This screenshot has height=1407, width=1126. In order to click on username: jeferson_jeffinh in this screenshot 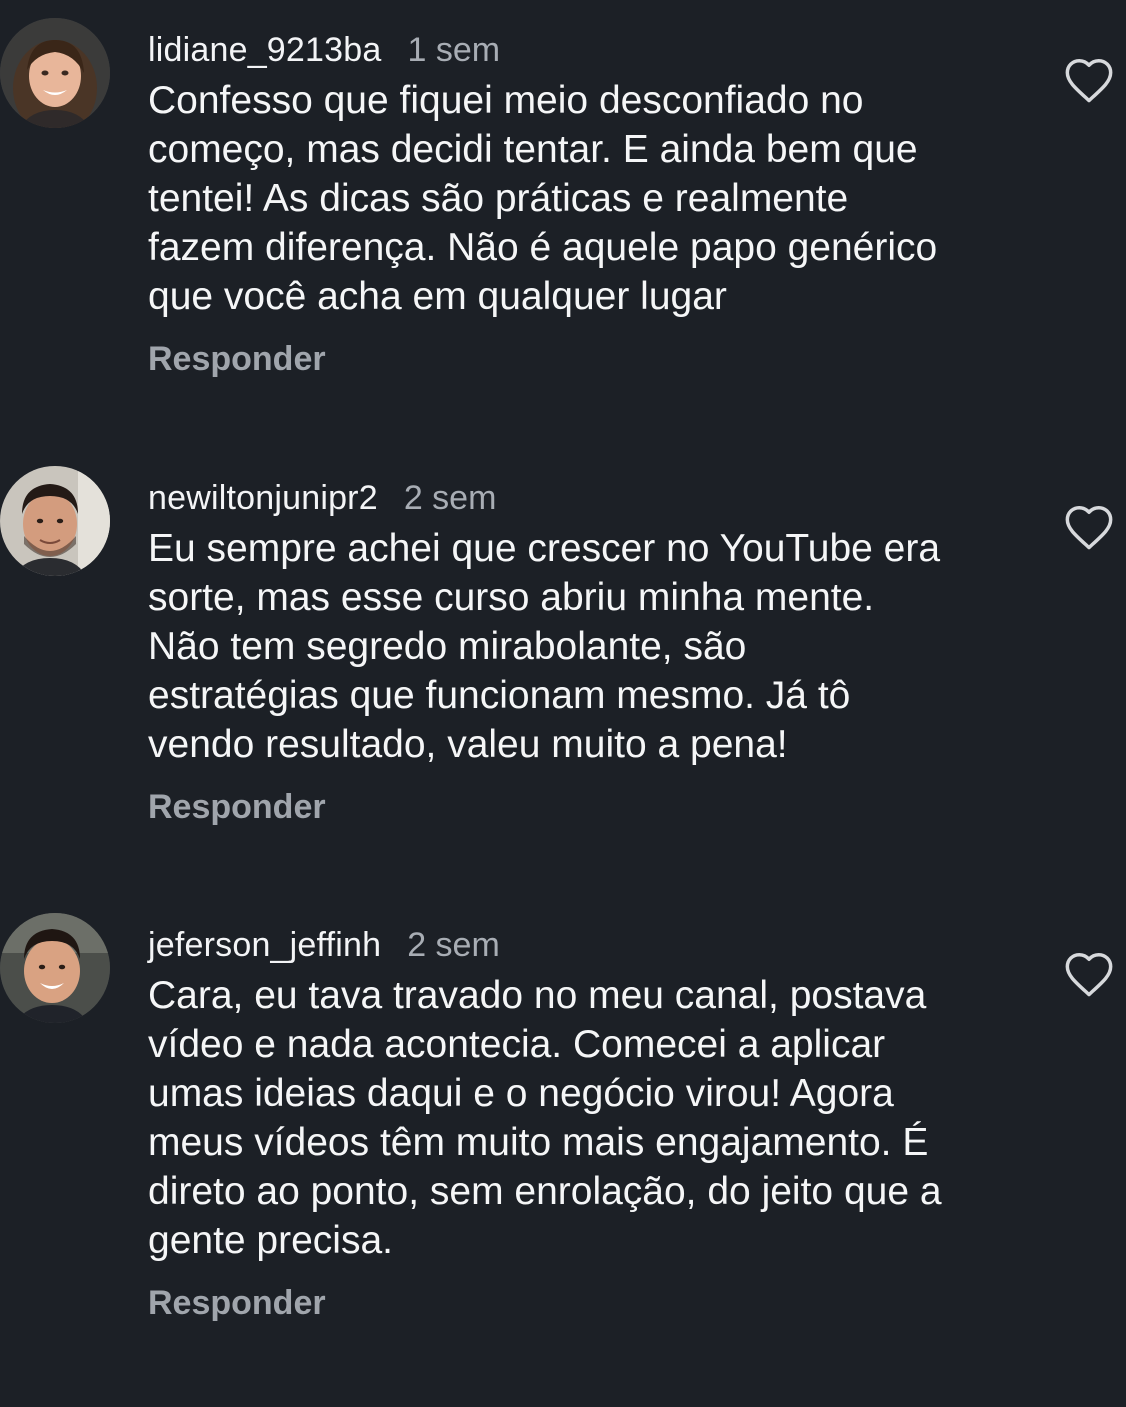, I will do `click(264, 945)`.